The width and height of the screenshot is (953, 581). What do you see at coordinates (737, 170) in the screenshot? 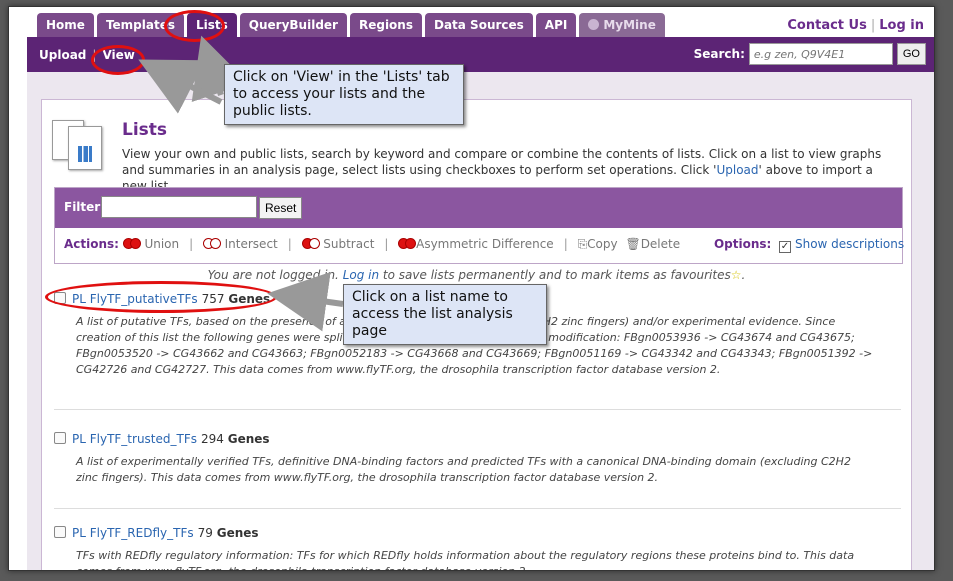
I see `upload-inline-link: Upload` at bounding box center [737, 170].